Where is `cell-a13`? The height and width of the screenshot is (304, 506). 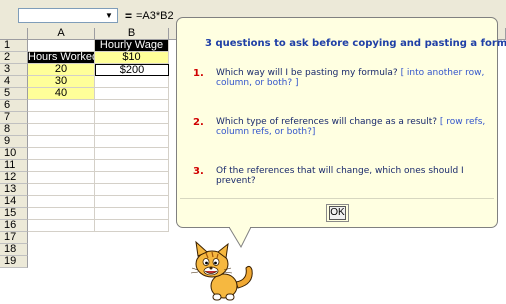
cell-a13 is located at coordinates (61, 190).